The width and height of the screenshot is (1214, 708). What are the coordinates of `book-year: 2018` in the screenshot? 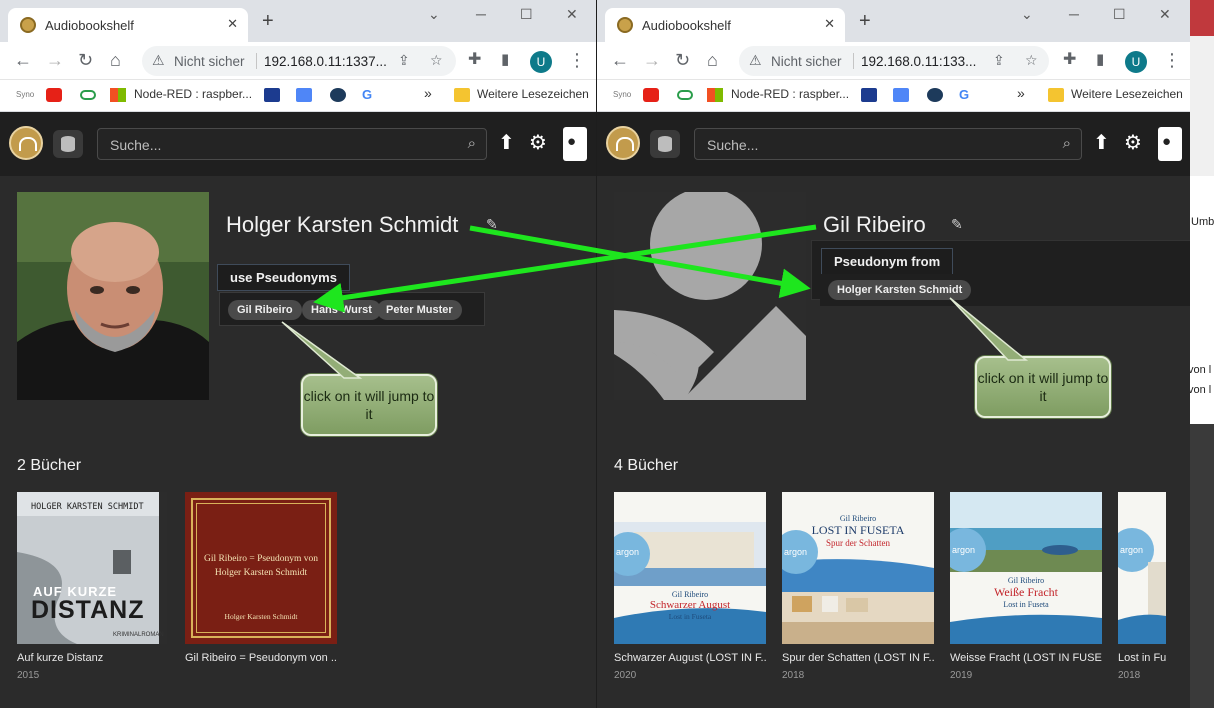 It's located at (793, 675).